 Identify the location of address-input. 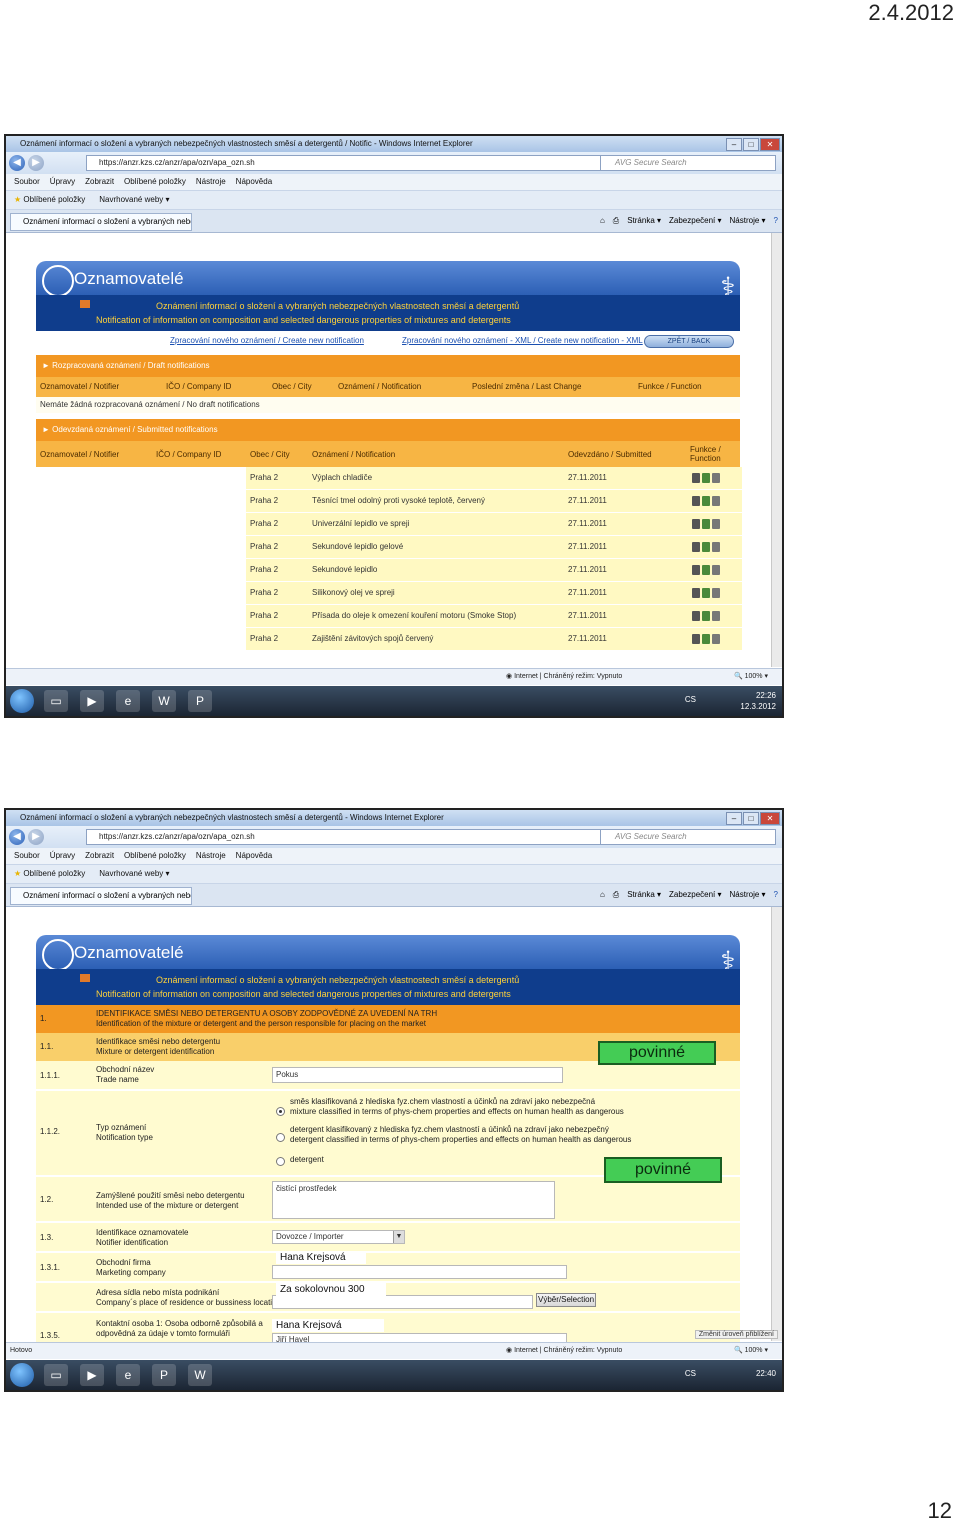
(402, 1302).